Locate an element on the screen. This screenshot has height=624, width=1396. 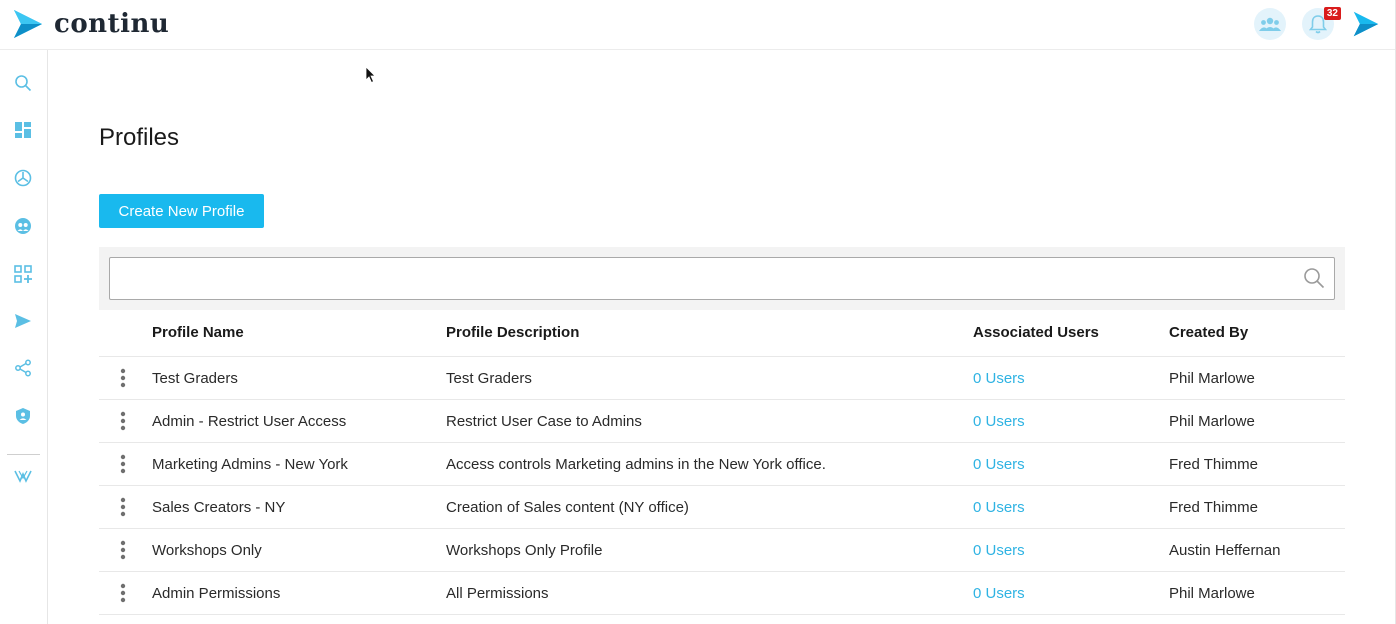
users-icon is located at coordinates (23, 226).